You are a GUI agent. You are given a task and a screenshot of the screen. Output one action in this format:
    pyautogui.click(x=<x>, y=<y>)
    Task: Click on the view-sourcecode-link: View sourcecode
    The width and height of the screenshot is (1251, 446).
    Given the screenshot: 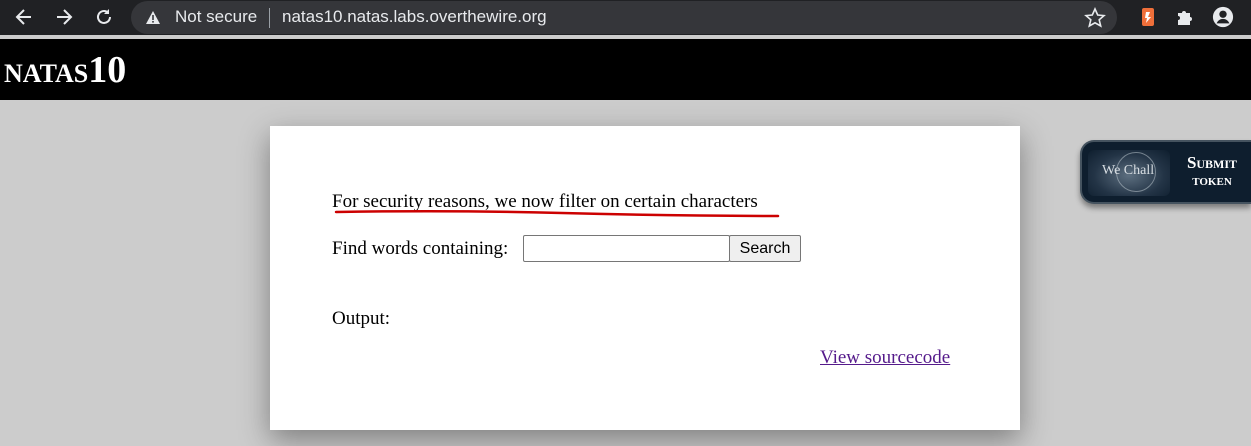 What is the action you would take?
    pyautogui.click(x=885, y=358)
    